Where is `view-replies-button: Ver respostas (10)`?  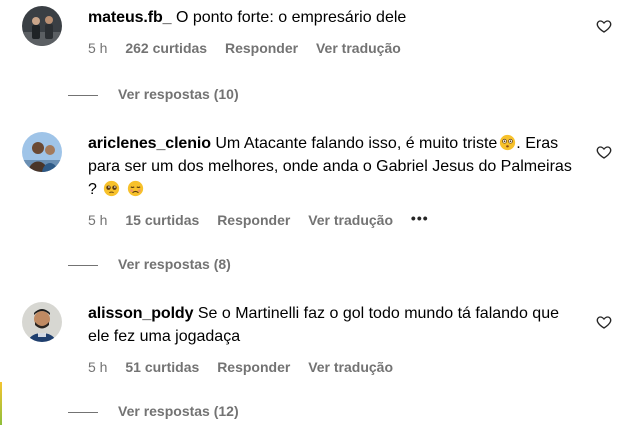 view-replies-button: Ver respostas (10) is located at coordinates (153, 95).